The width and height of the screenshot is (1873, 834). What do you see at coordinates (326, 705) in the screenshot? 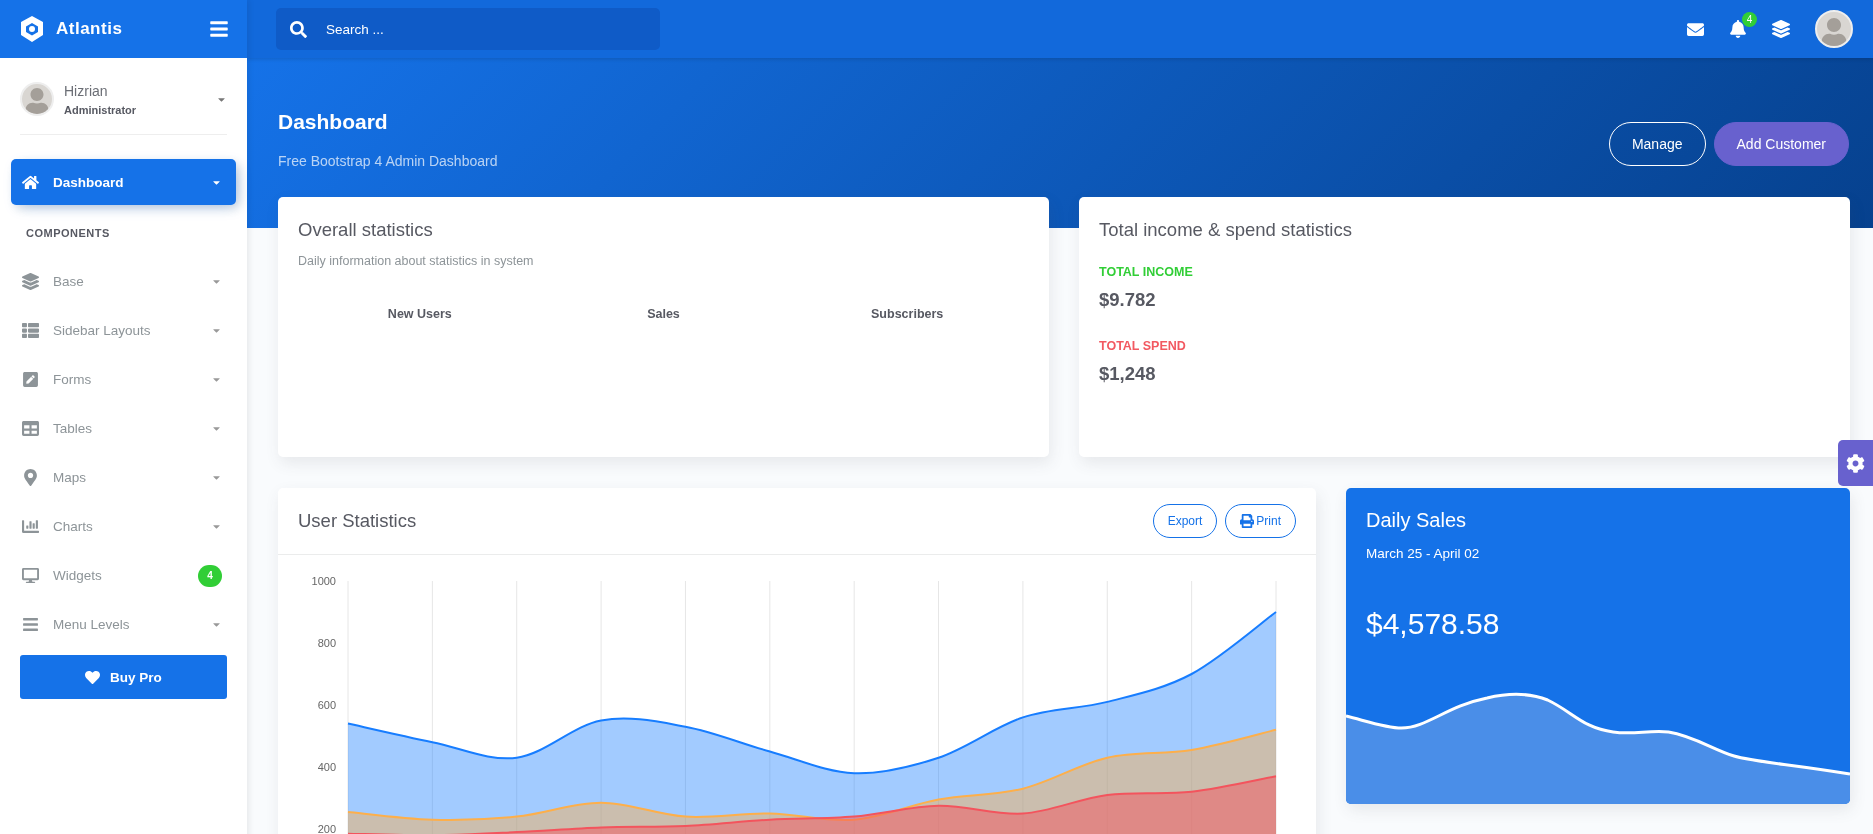
I see `axis-label: 600` at bounding box center [326, 705].